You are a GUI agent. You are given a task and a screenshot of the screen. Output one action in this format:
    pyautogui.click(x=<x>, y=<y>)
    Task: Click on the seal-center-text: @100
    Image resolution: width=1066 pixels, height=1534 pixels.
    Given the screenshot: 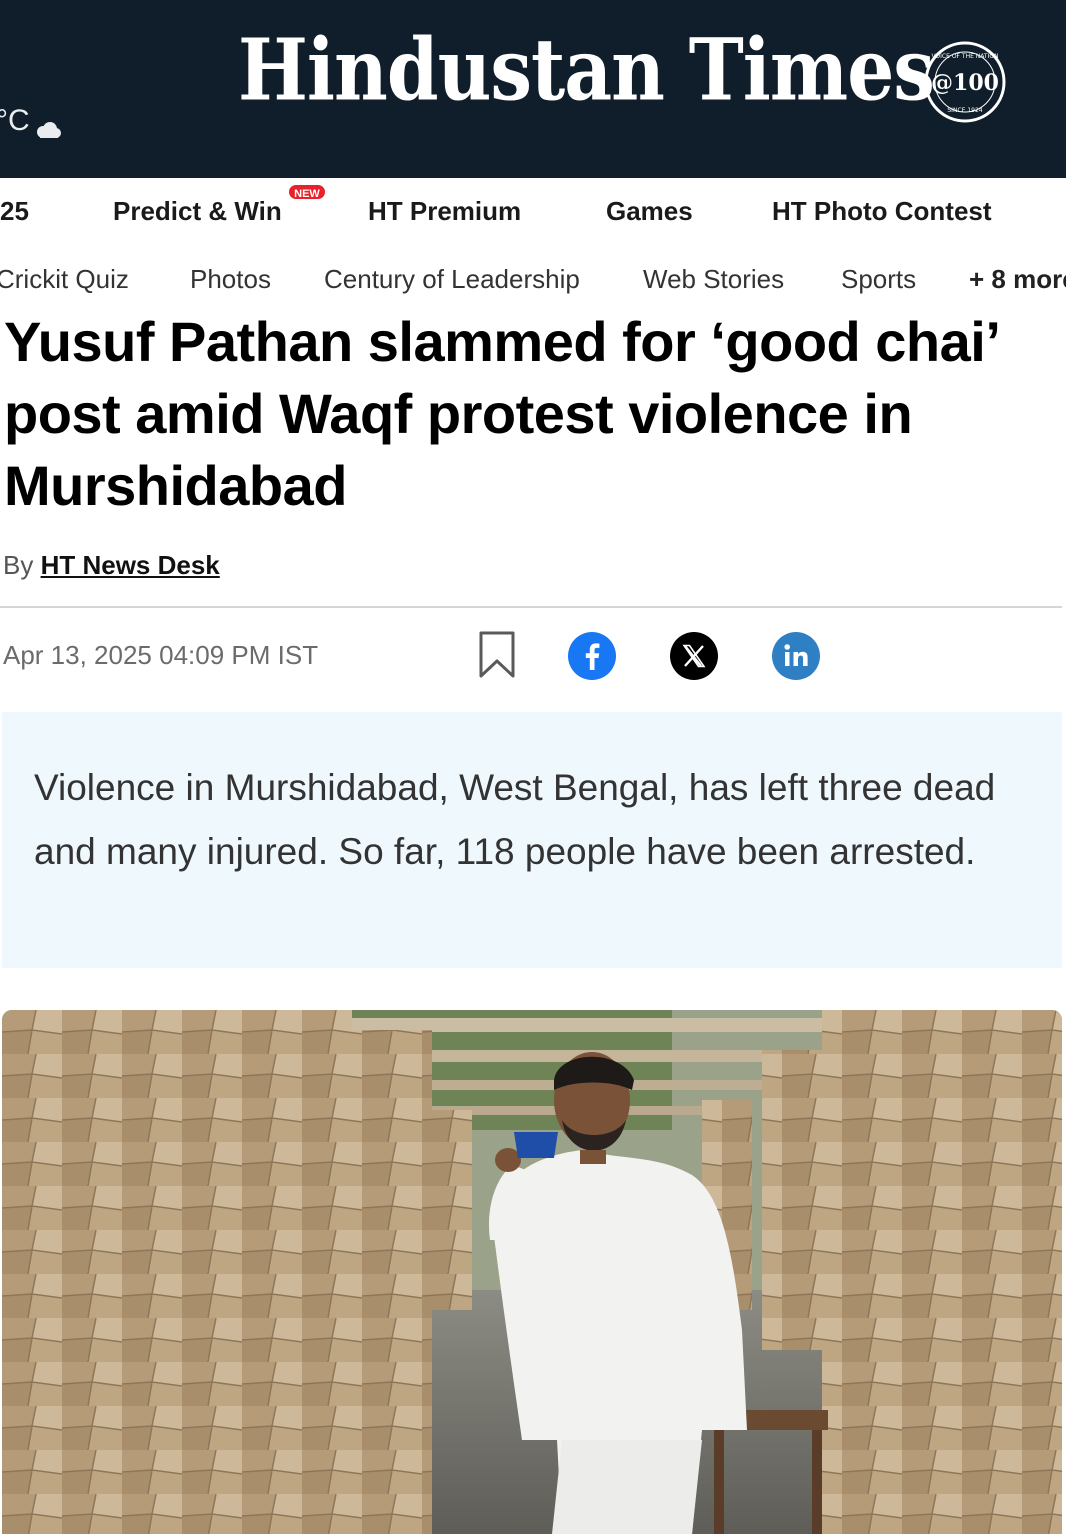 What is the action you would take?
    pyautogui.click(x=965, y=83)
    